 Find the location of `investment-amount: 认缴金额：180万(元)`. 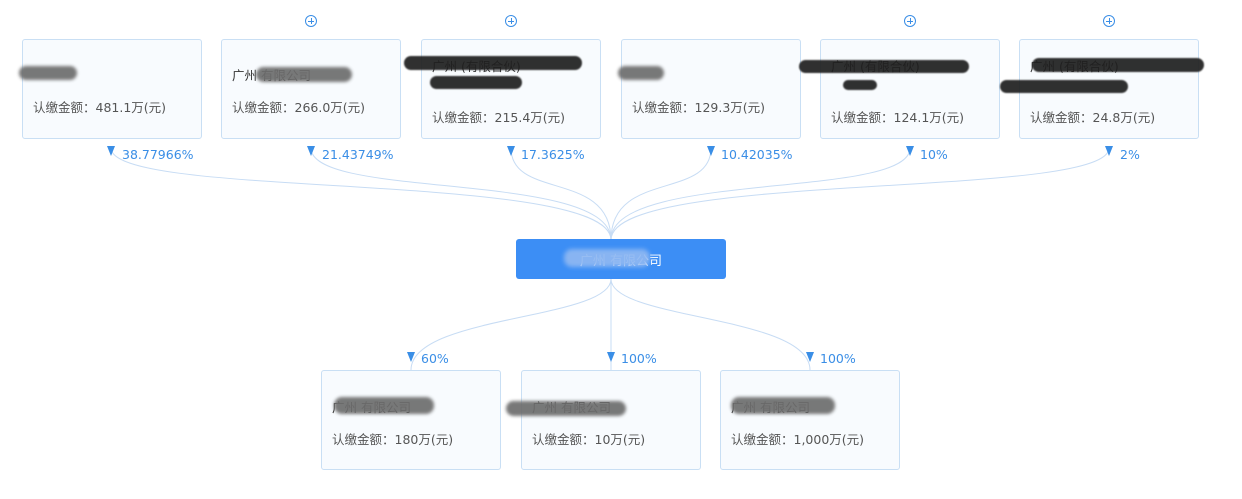

investment-amount: 认缴金额：180万(元) is located at coordinates (393, 439).